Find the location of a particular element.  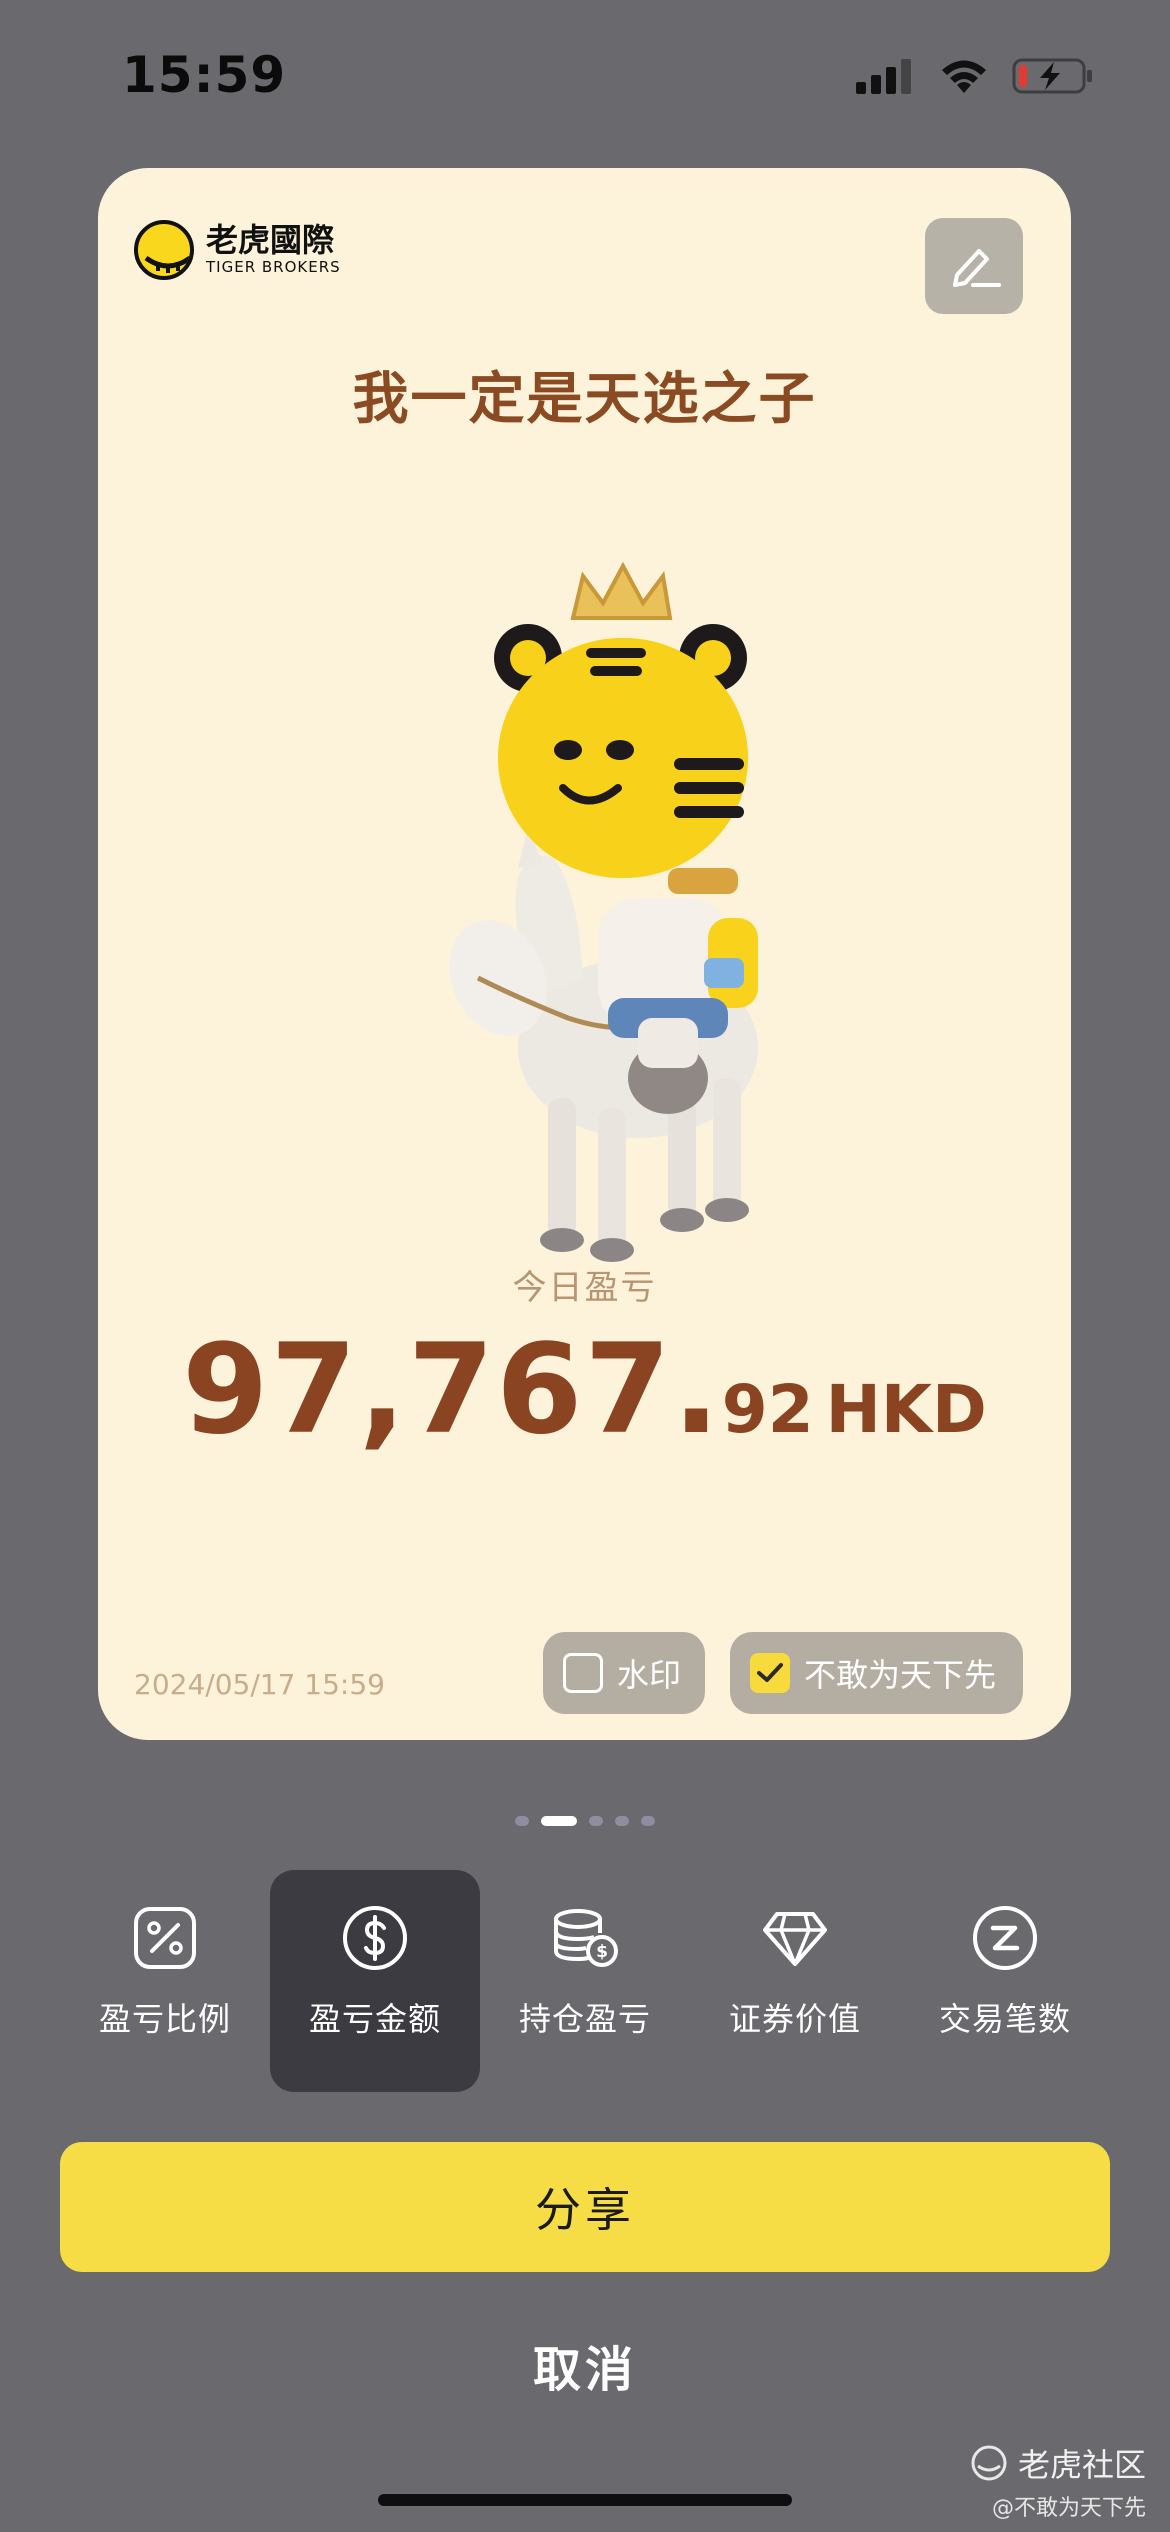

option-pnl-ratio: 盈亏比例 is located at coordinates (165, 1981).